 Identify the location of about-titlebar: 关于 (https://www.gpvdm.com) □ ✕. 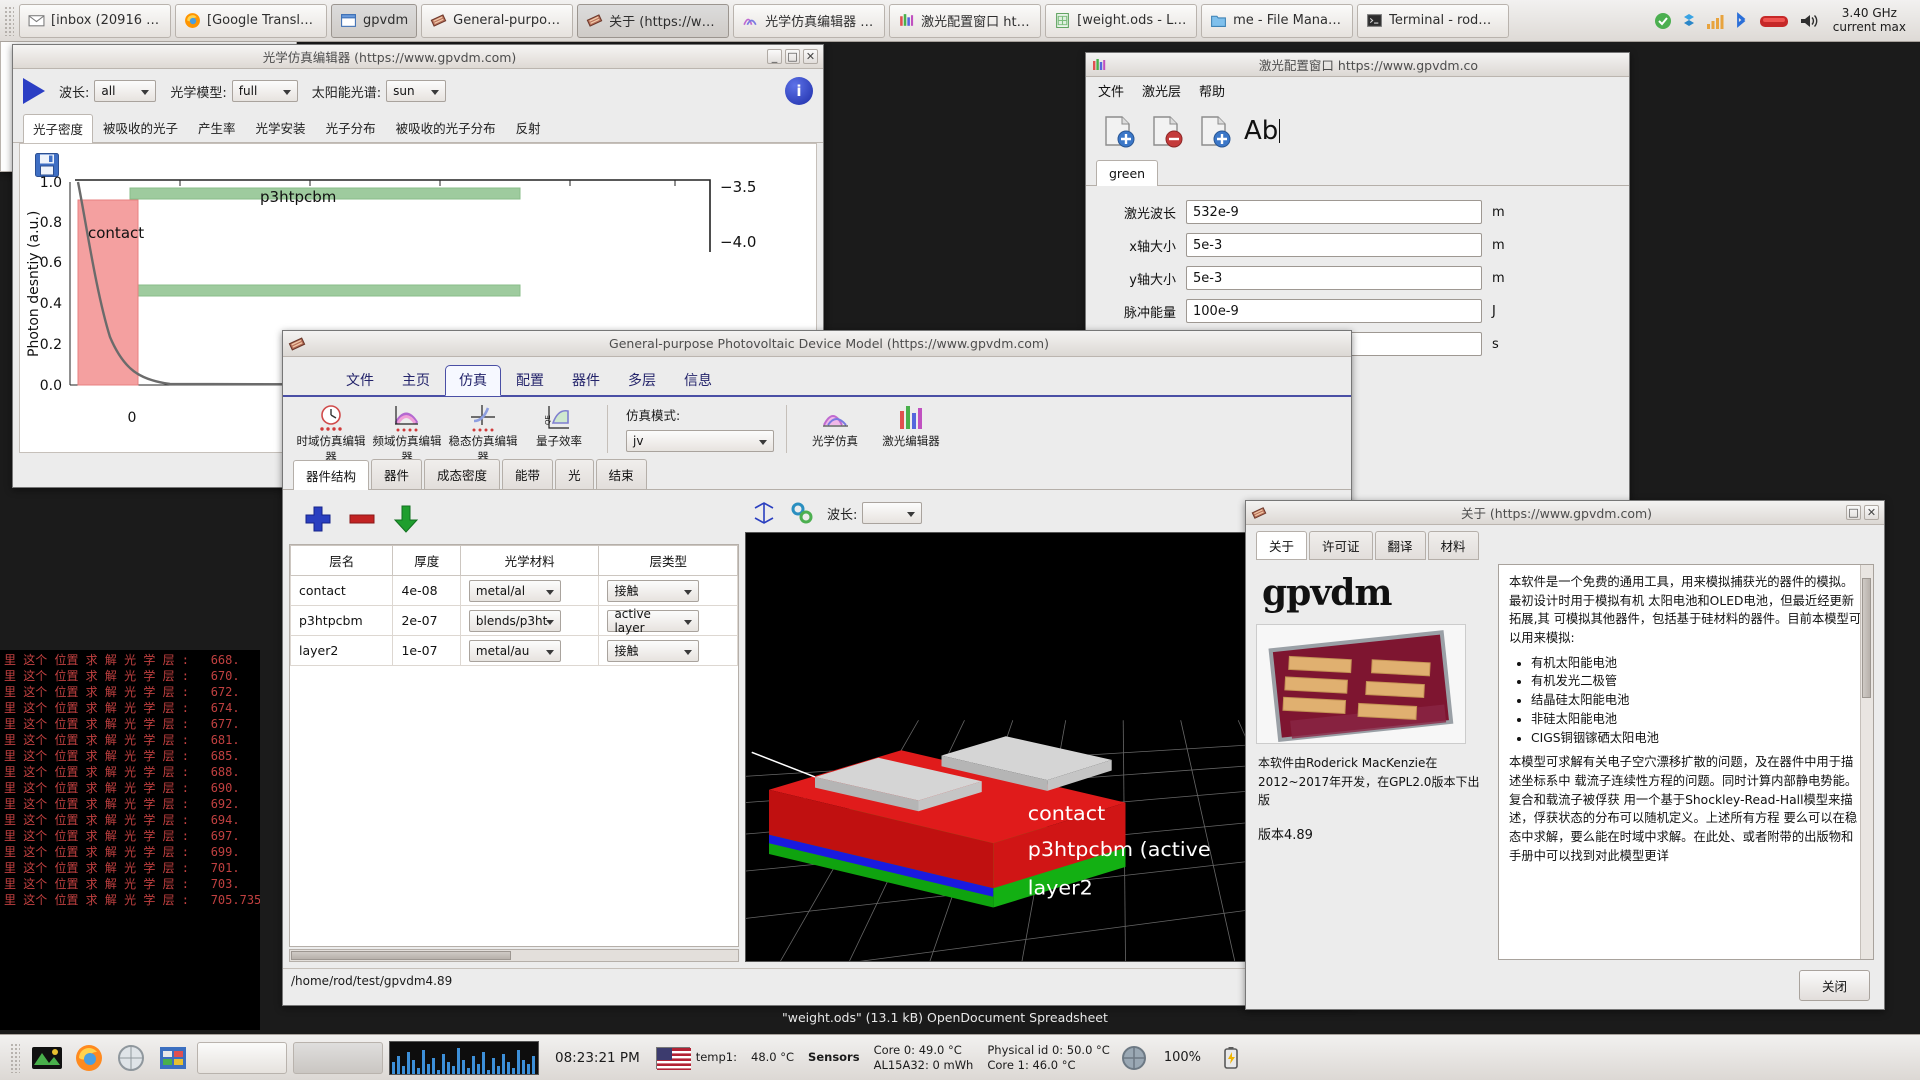
(1565, 513).